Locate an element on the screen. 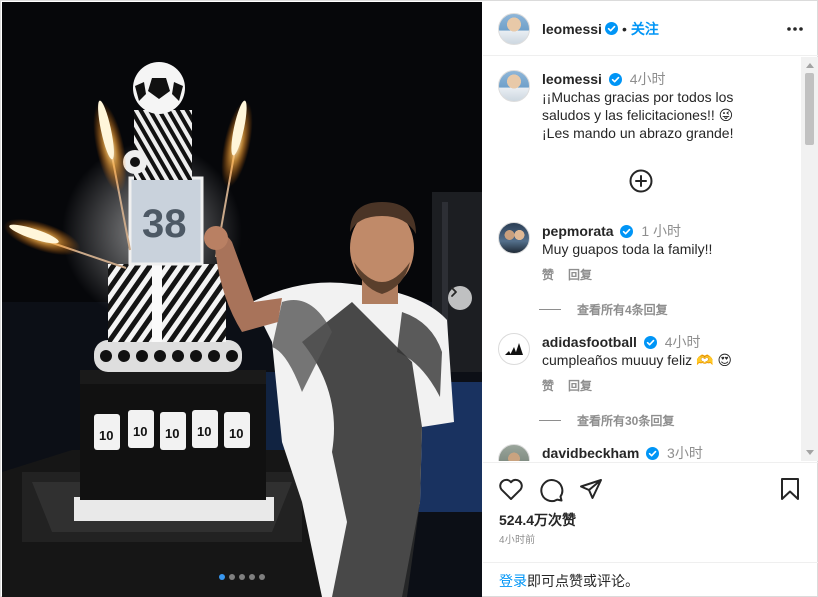 Image resolution: width=818 pixels, height=597 pixels. share-button is located at coordinates (591, 491).